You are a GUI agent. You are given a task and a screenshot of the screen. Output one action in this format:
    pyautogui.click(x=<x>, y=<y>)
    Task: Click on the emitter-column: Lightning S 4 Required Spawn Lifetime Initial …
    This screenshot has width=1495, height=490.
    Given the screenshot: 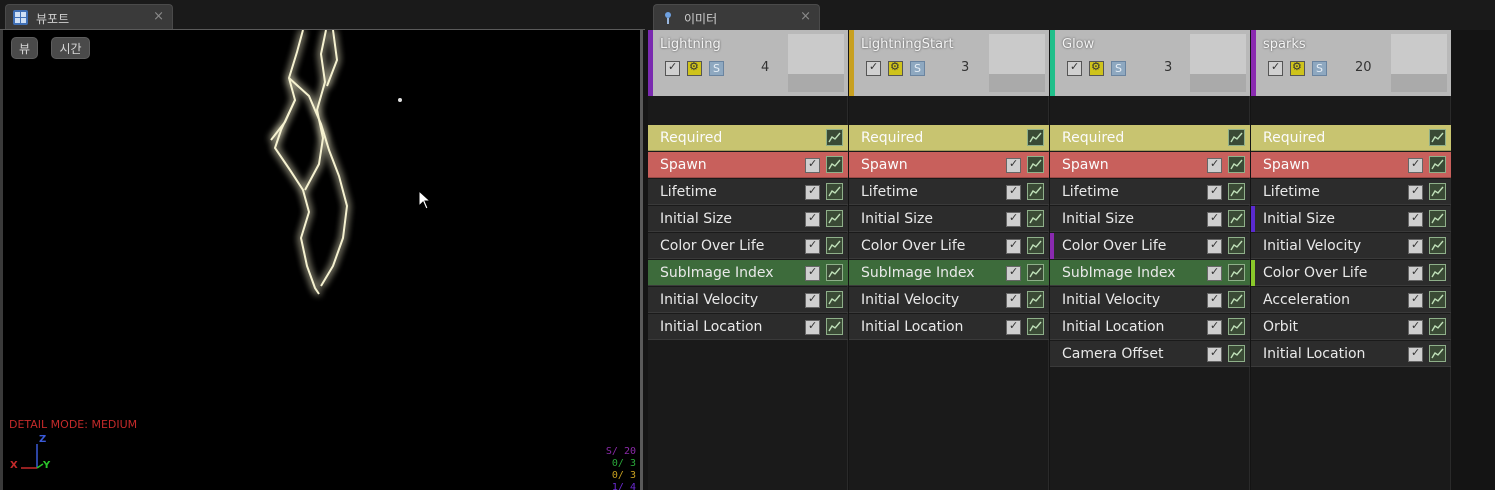 What is the action you would take?
    pyautogui.click(x=748, y=260)
    